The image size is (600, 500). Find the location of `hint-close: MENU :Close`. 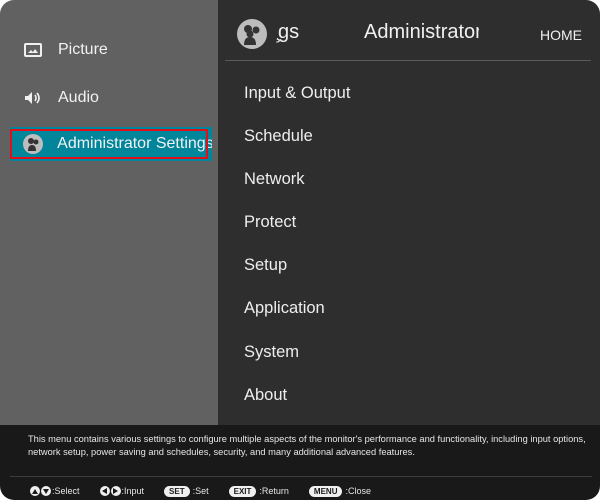

hint-close: MENU :Close is located at coordinates (339, 491).